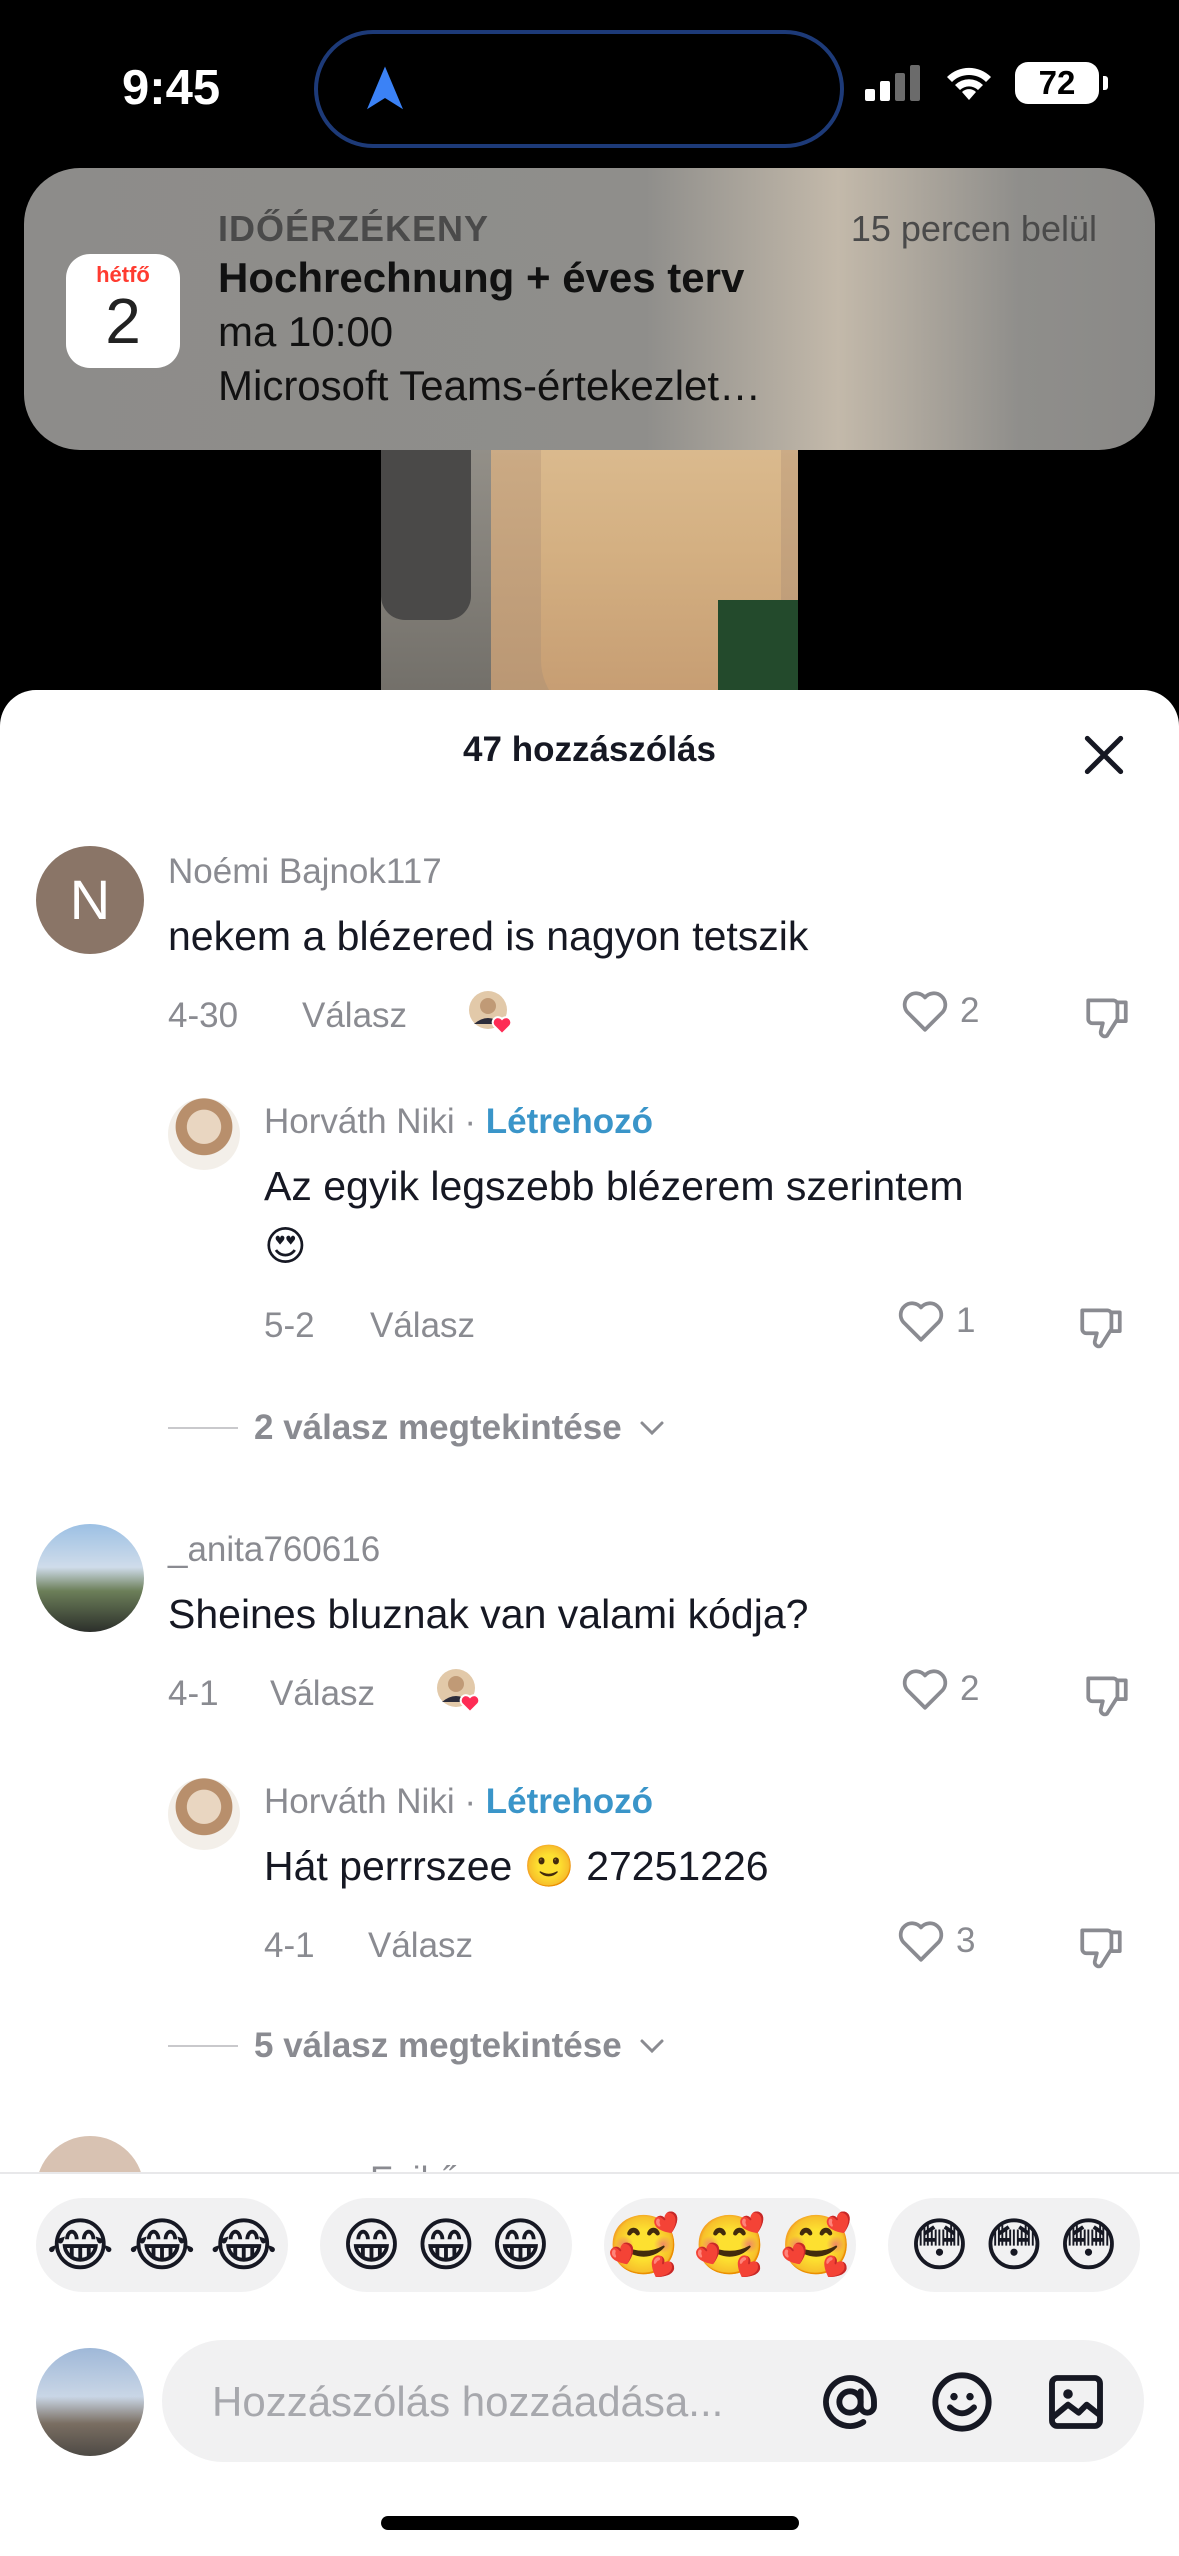 The width and height of the screenshot is (1179, 2556). I want to click on comment-date: 4-1, so click(193, 1693).